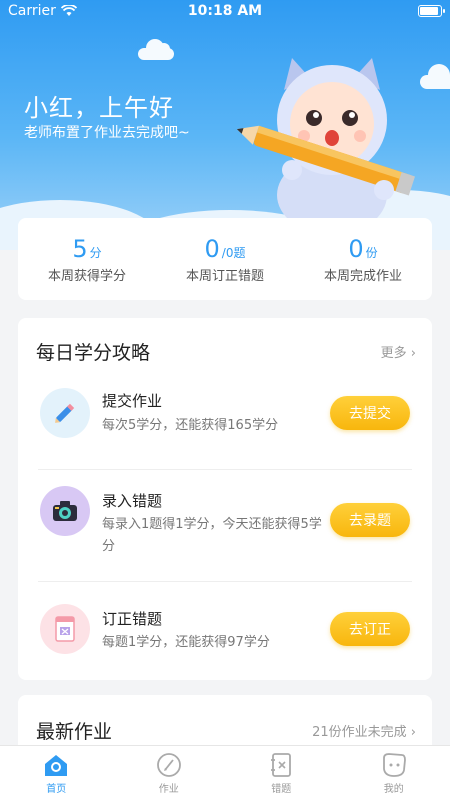 The height and width of the screenshot is (800, 450). I want to click on tab-label: 错题, so click(281, 789).